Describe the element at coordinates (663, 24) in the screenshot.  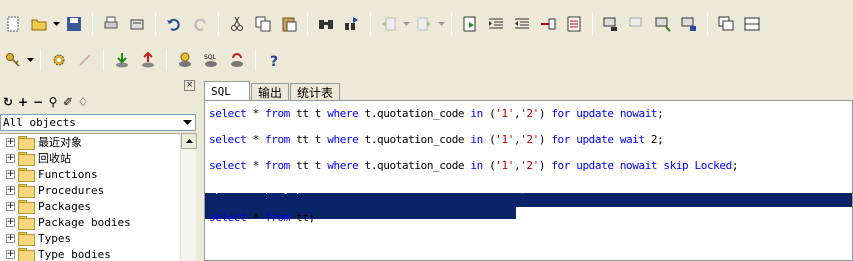
I see `log-on-icon` at that location.